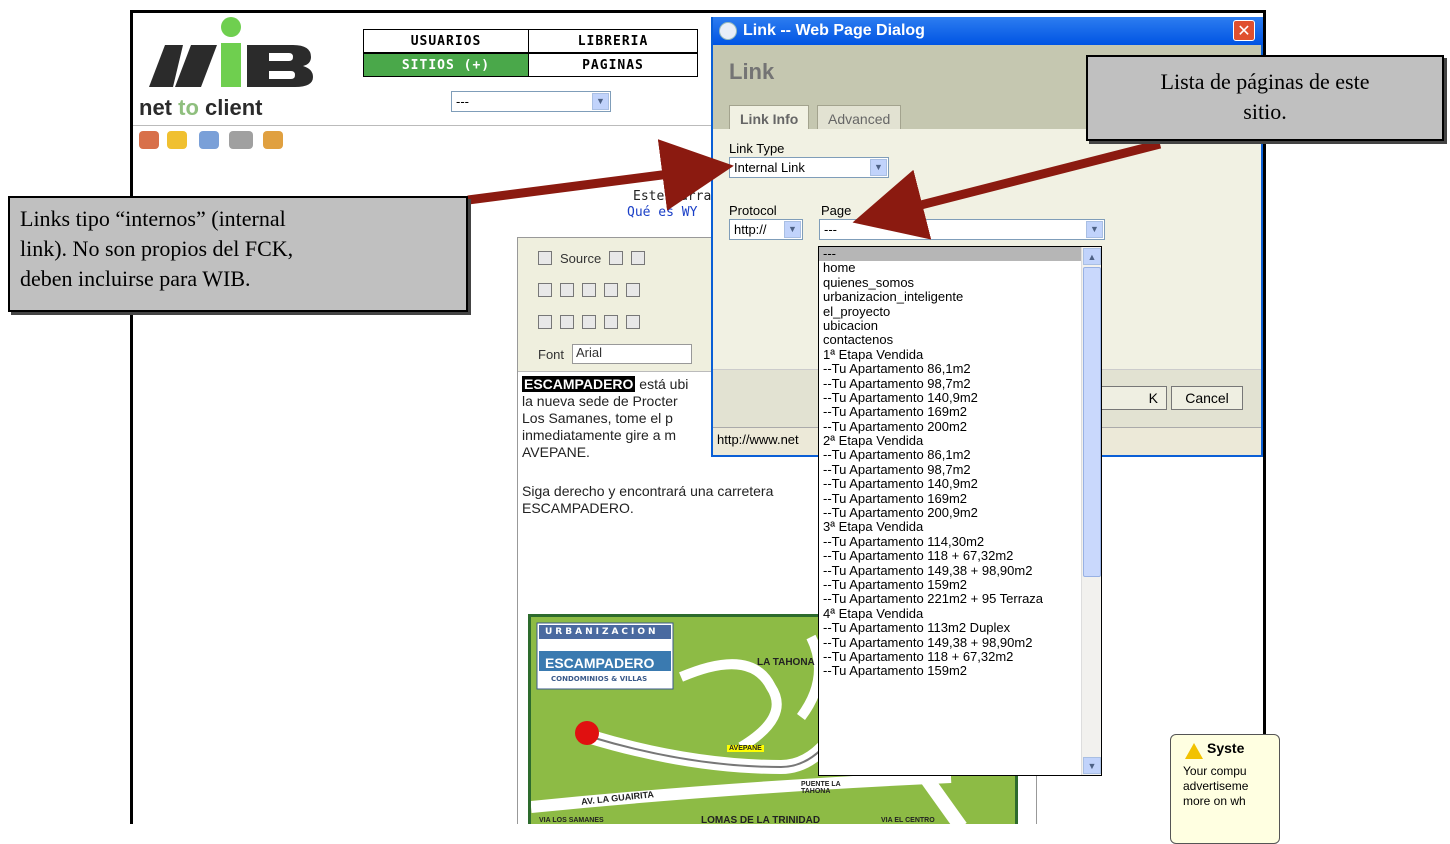  What do you see at coordinates (616, 258) in the screenshot?
I see `preview-icon` at bounding box center [616, 258].